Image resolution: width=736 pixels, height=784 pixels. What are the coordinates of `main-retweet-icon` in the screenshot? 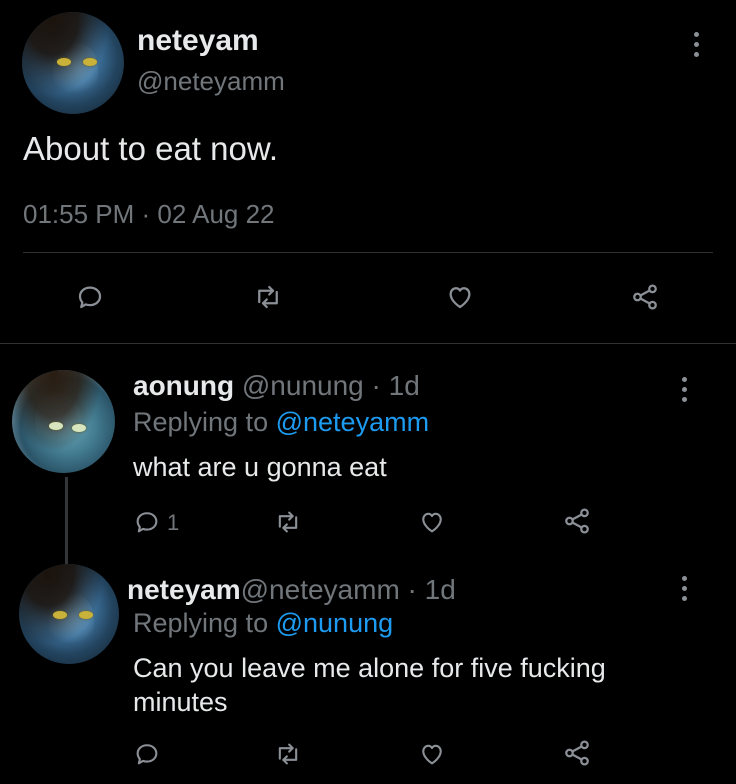 It's located at (268, 297).